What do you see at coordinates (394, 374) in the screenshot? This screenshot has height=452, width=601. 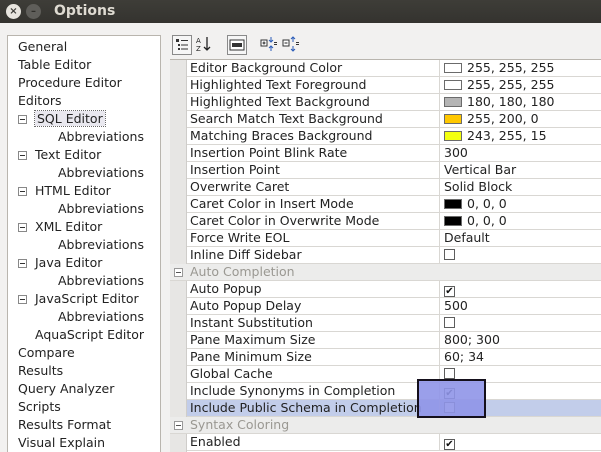 I see `property-row: Global Cache` at bounding box center [394, 374].